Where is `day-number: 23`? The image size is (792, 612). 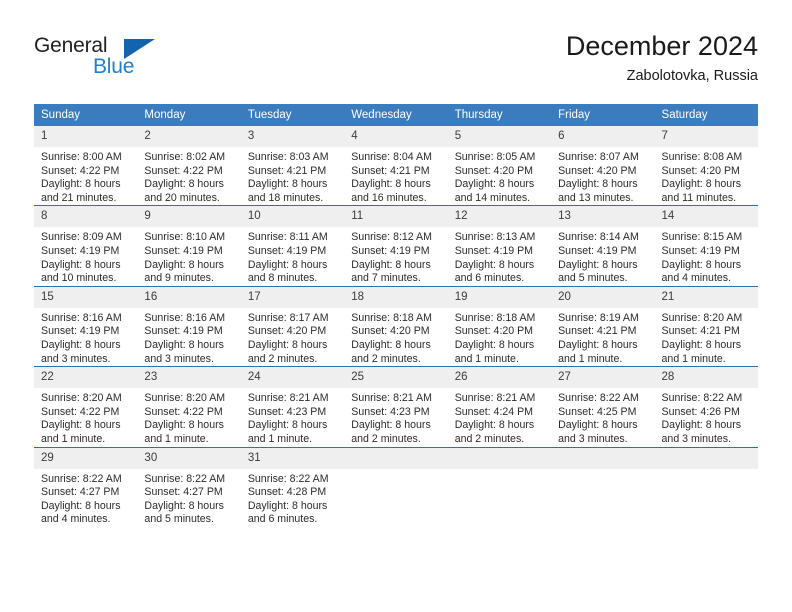 day-number: 23 is located at coordinates (189, 378).